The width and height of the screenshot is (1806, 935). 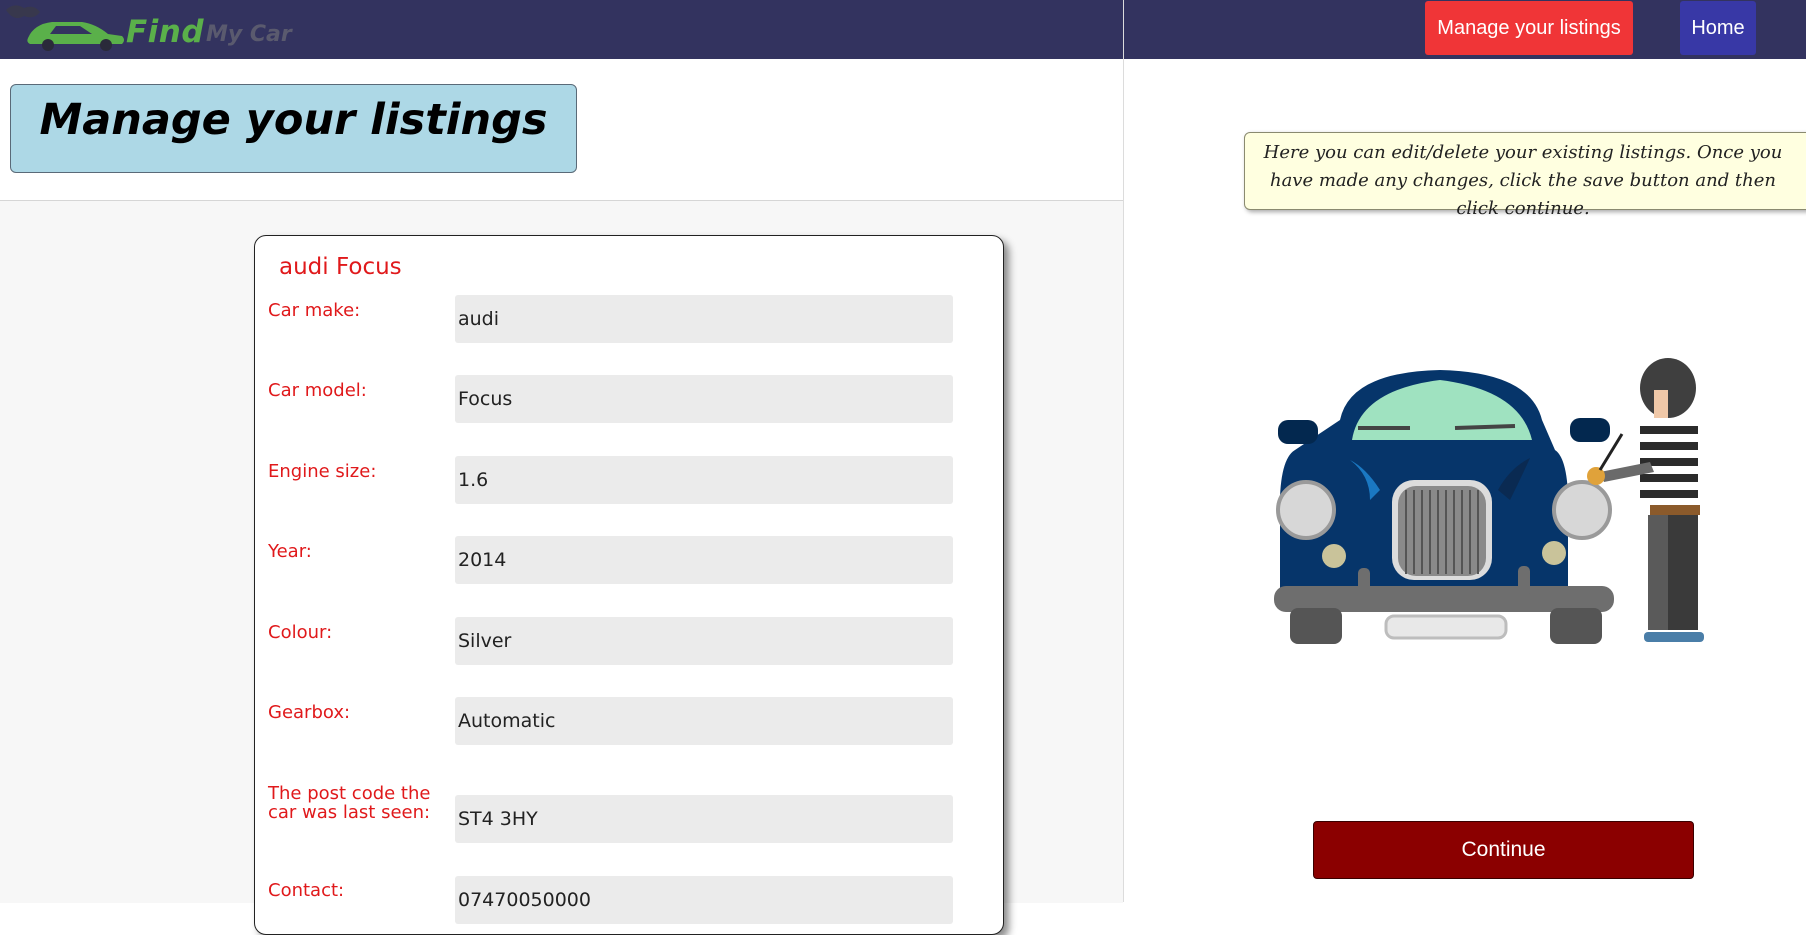 What do you see at coordinates (65, 28) in the screenshot?
I see `green-car-logo-icon` at bounding box center [65, 28].